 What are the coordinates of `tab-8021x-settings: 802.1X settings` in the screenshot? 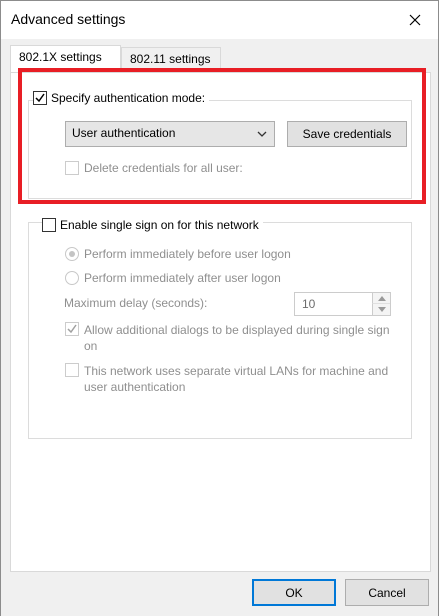 It's located at (65, 58).